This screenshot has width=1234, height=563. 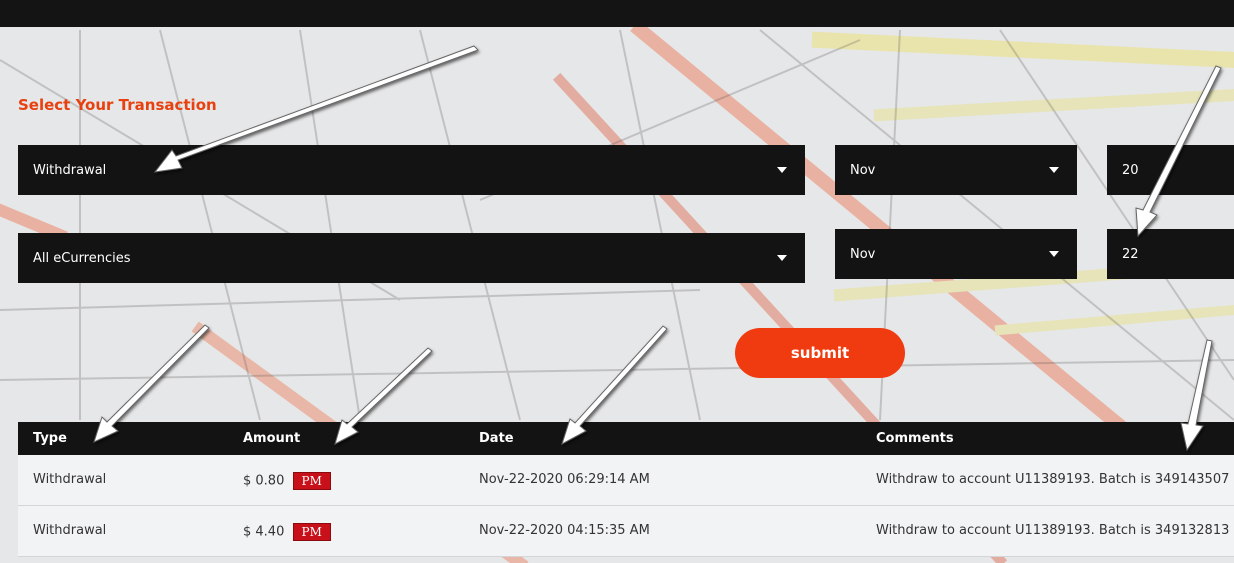 What do you see at coordinates (820, 353) in the screenshot?
I see `submit-button: submit` at bounding box center [820, 353].